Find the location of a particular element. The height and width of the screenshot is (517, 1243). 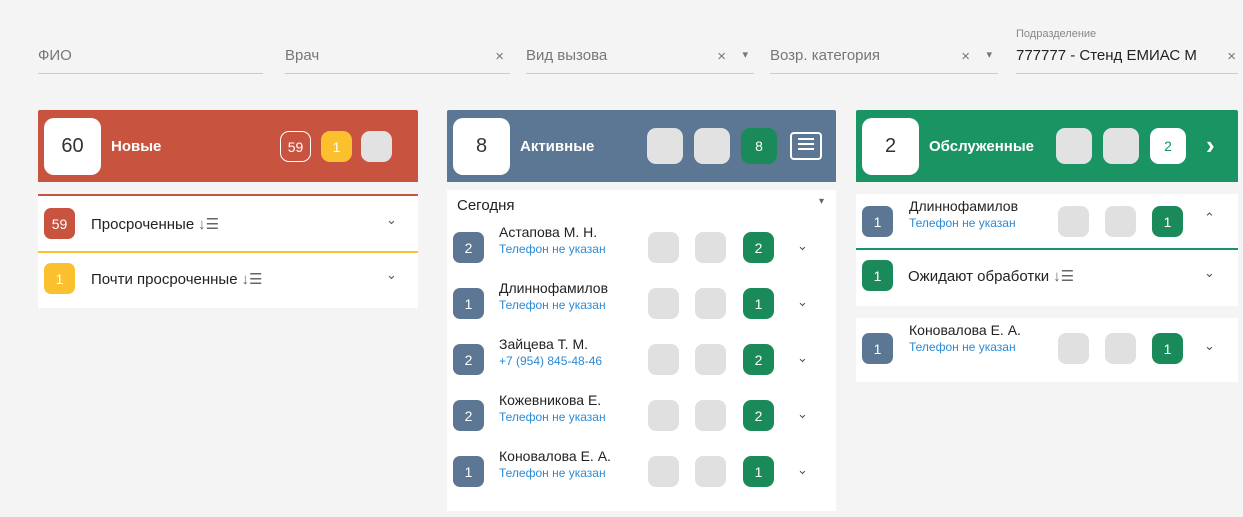

overdue-count: 59 is located at coordinates (59, 223).